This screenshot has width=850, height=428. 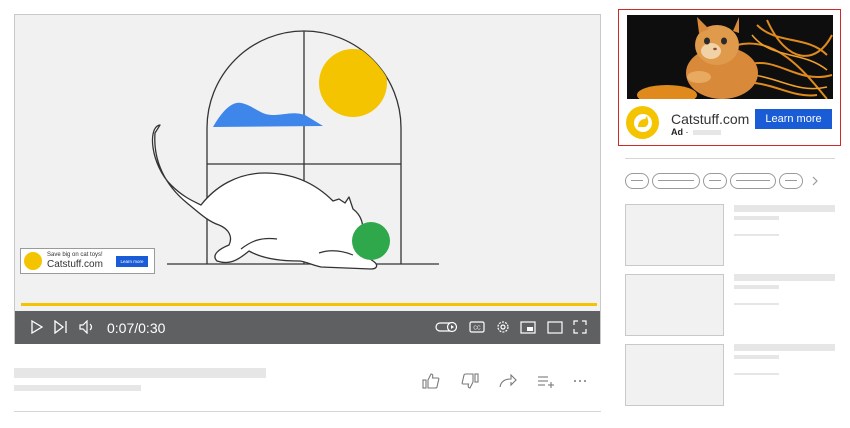 What do you see at coordinates (264, 197) in the screenshot?
I see `cat-drawing` at bounding box center [264, 197].